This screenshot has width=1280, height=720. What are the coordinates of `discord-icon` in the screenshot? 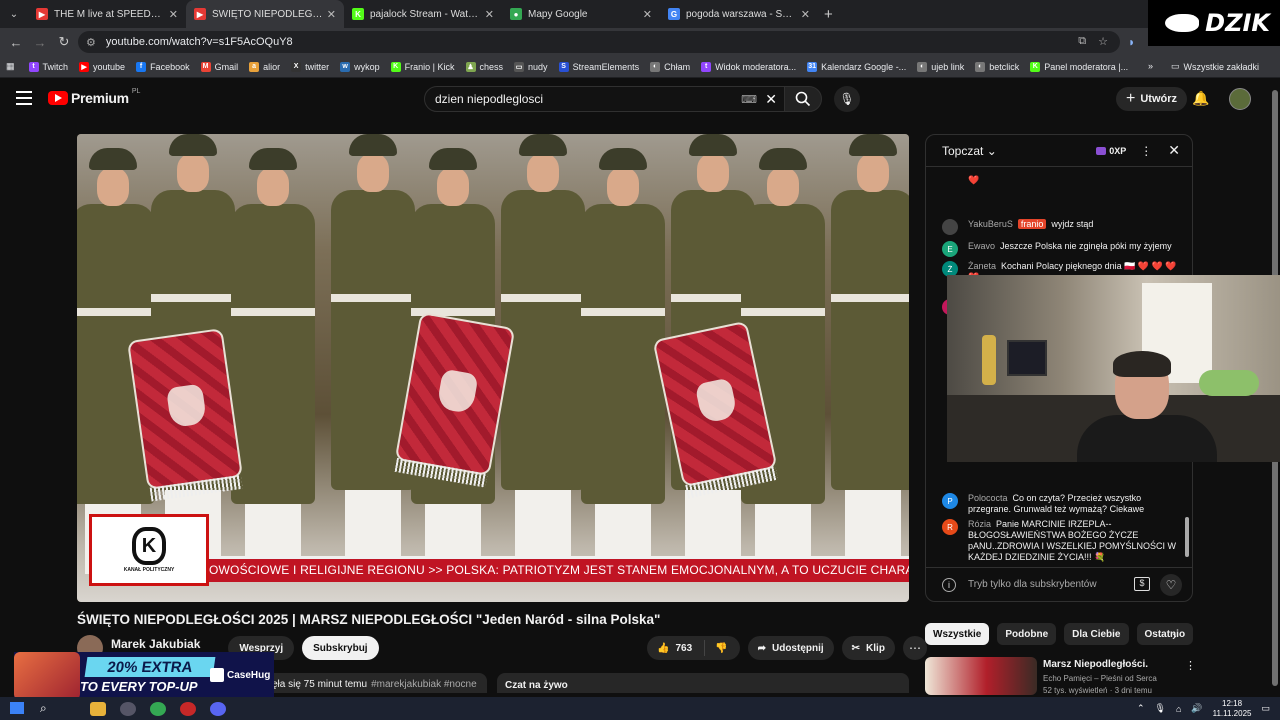 It's located at (218, 708).